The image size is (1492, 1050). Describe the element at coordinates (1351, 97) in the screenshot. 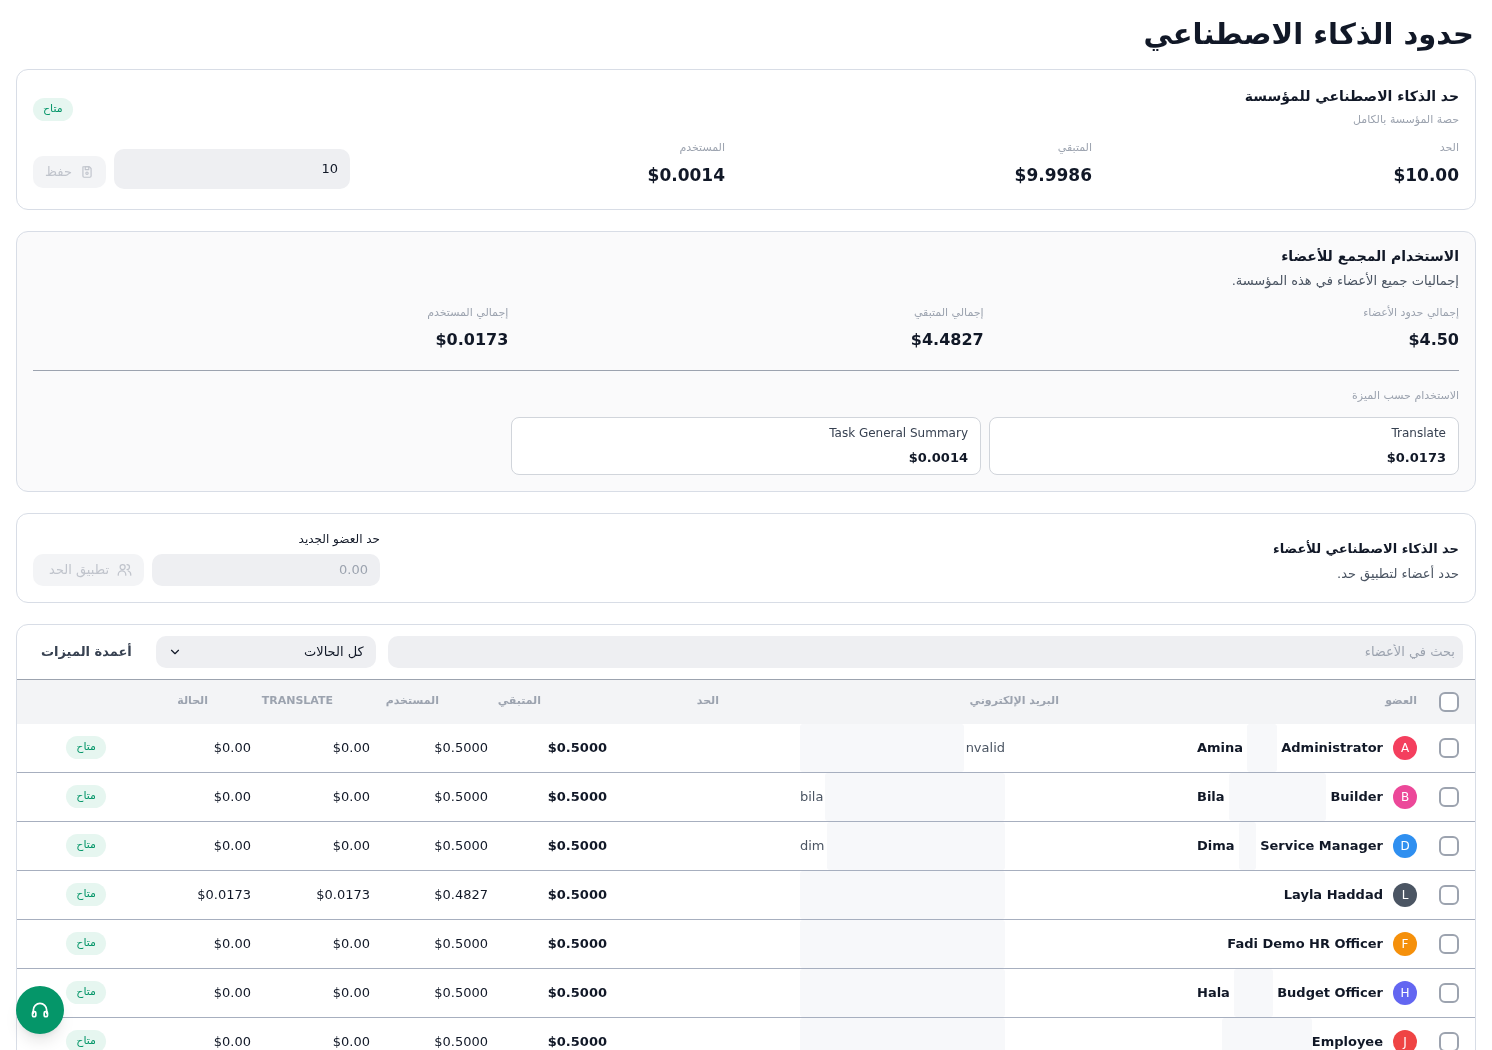

I see `card-title: حد الذكاء الاصطناعي للمؤسسة` at that location.